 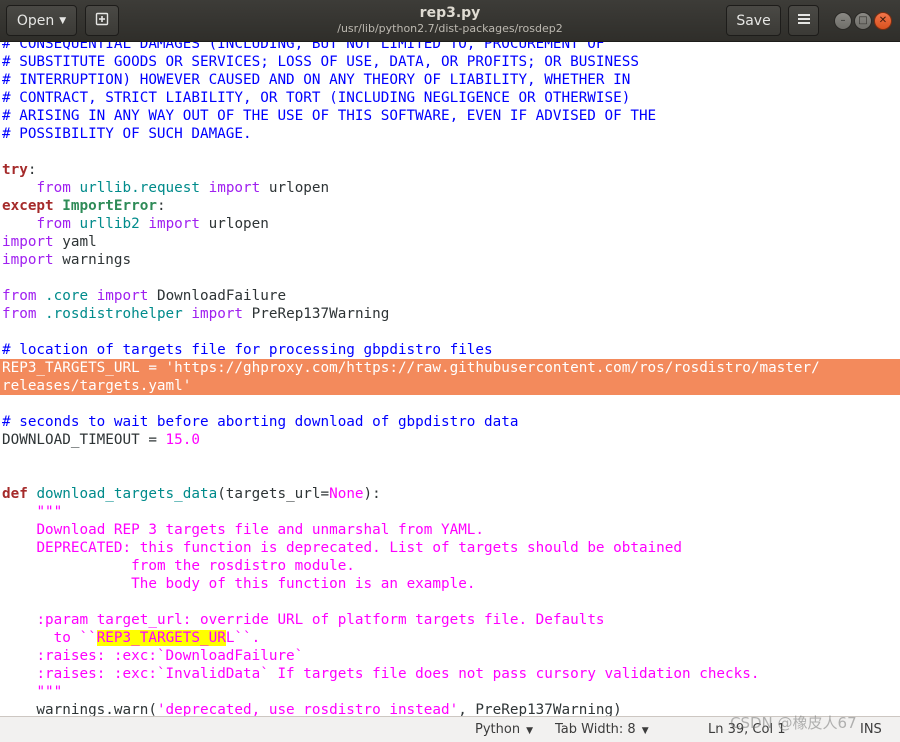 I want to click on code-token: , PreRep137Warning), so click(x=540, y=709).